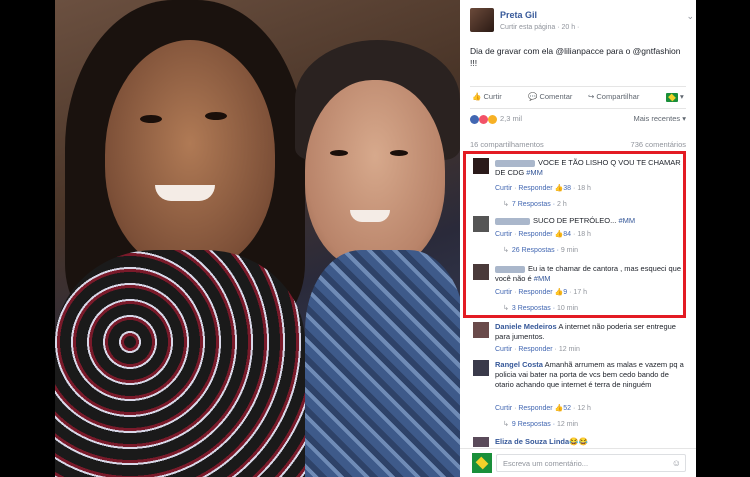 This screenshot has height=477, width=750. Describe the element at coordinates (567, 188) in the screenshot. I see `comment-like-count: 38` at that location.